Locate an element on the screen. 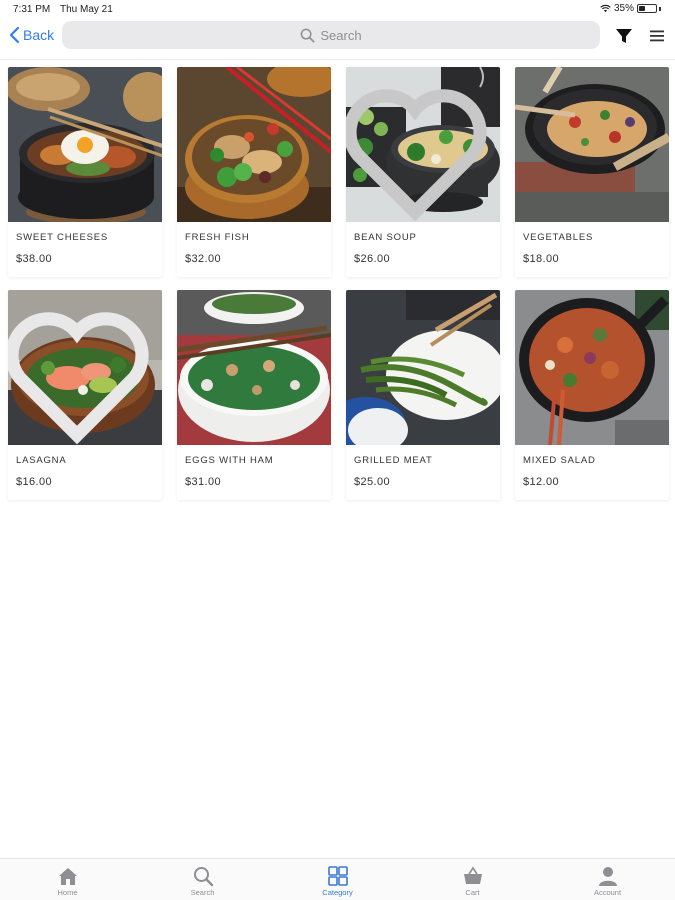 The width and height of the screenshot is (675, 900). product-card: LASAGNA $16.00 is located at coordinates (85, 395).